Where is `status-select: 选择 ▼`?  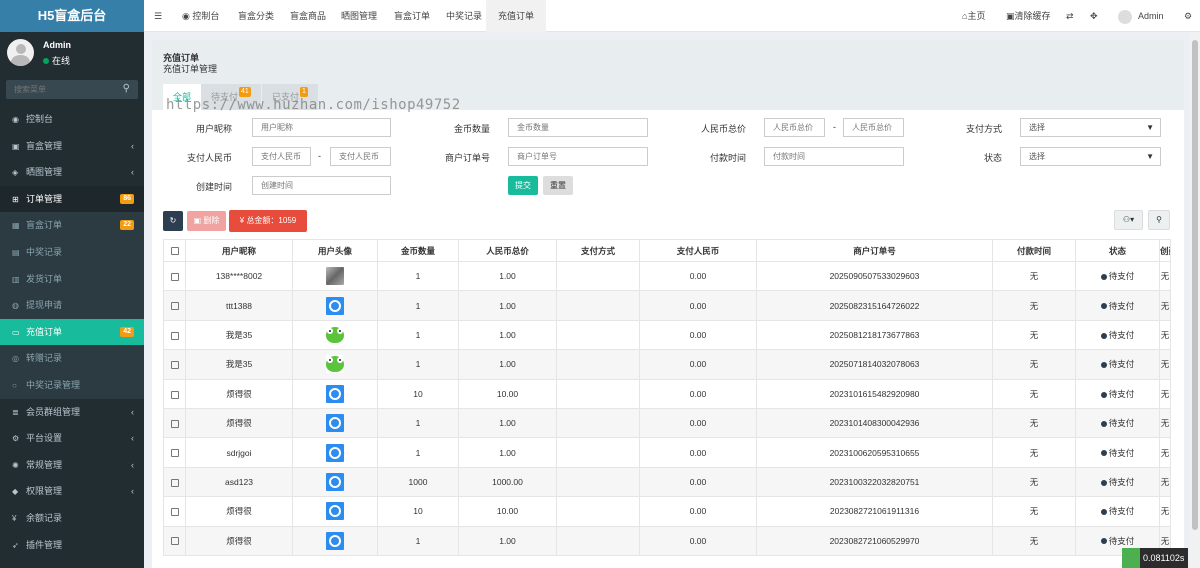 status-select: 选择 ▼ is located at coordinates (1090, 156).